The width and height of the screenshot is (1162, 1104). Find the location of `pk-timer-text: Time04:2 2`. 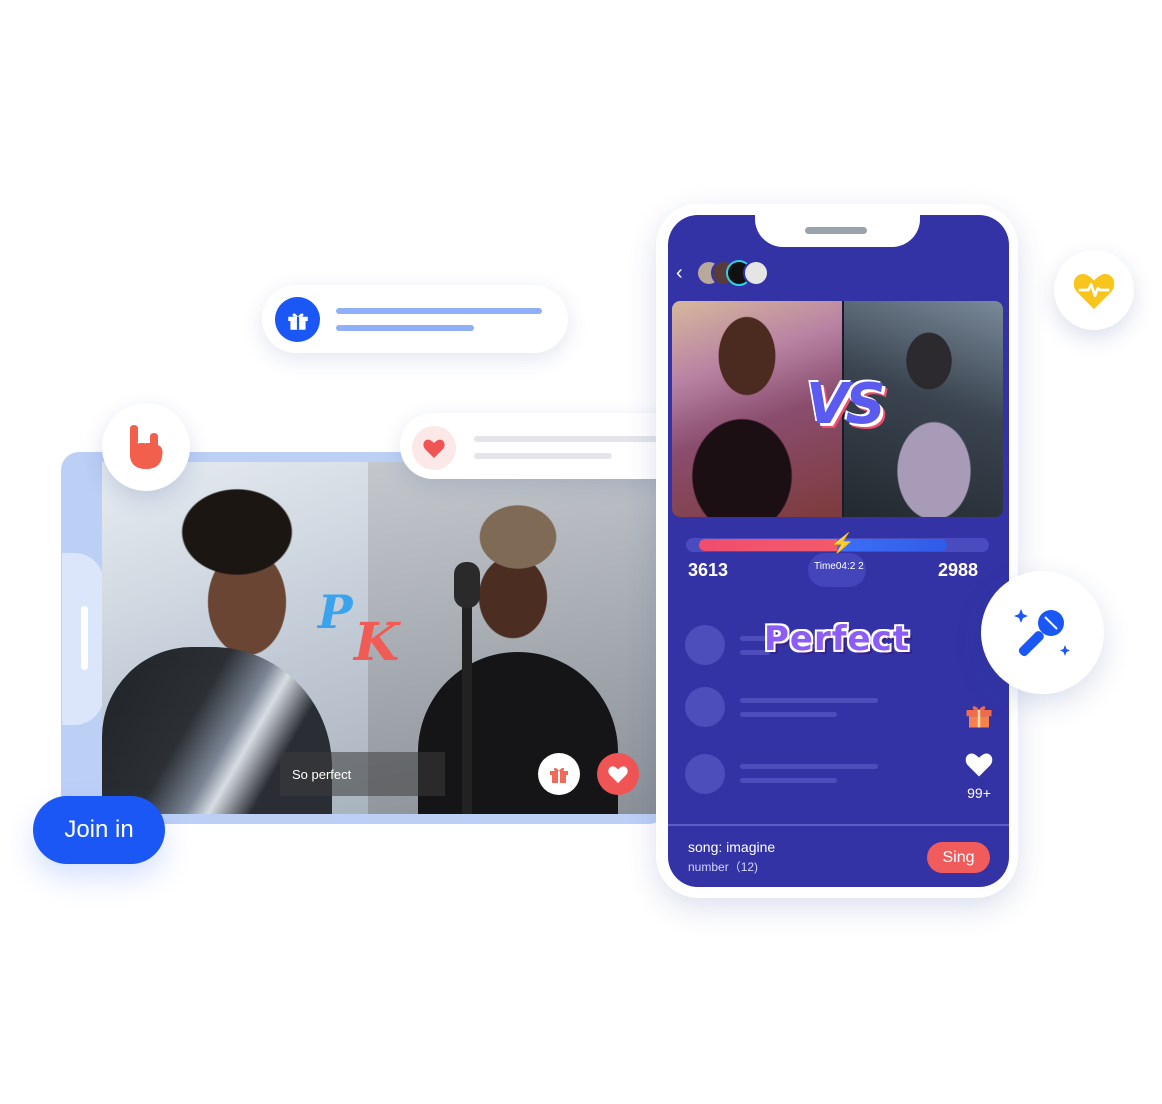

pk-timer-text: Time04:2 2 is located at coordinates (839, 566).